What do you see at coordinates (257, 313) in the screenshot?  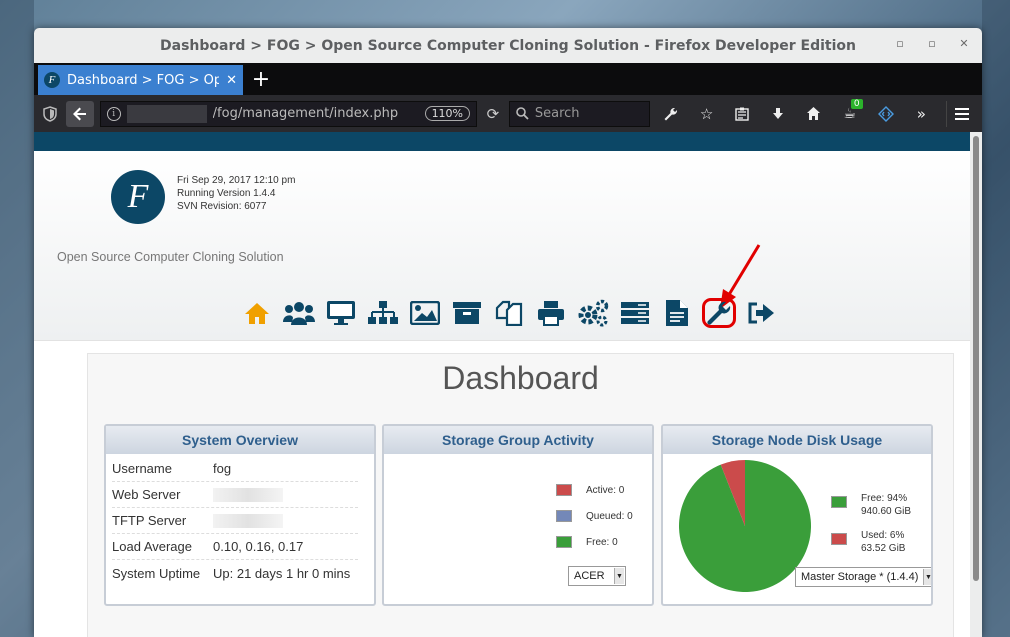 I see `home-icon` at bounding box center [257, 313].